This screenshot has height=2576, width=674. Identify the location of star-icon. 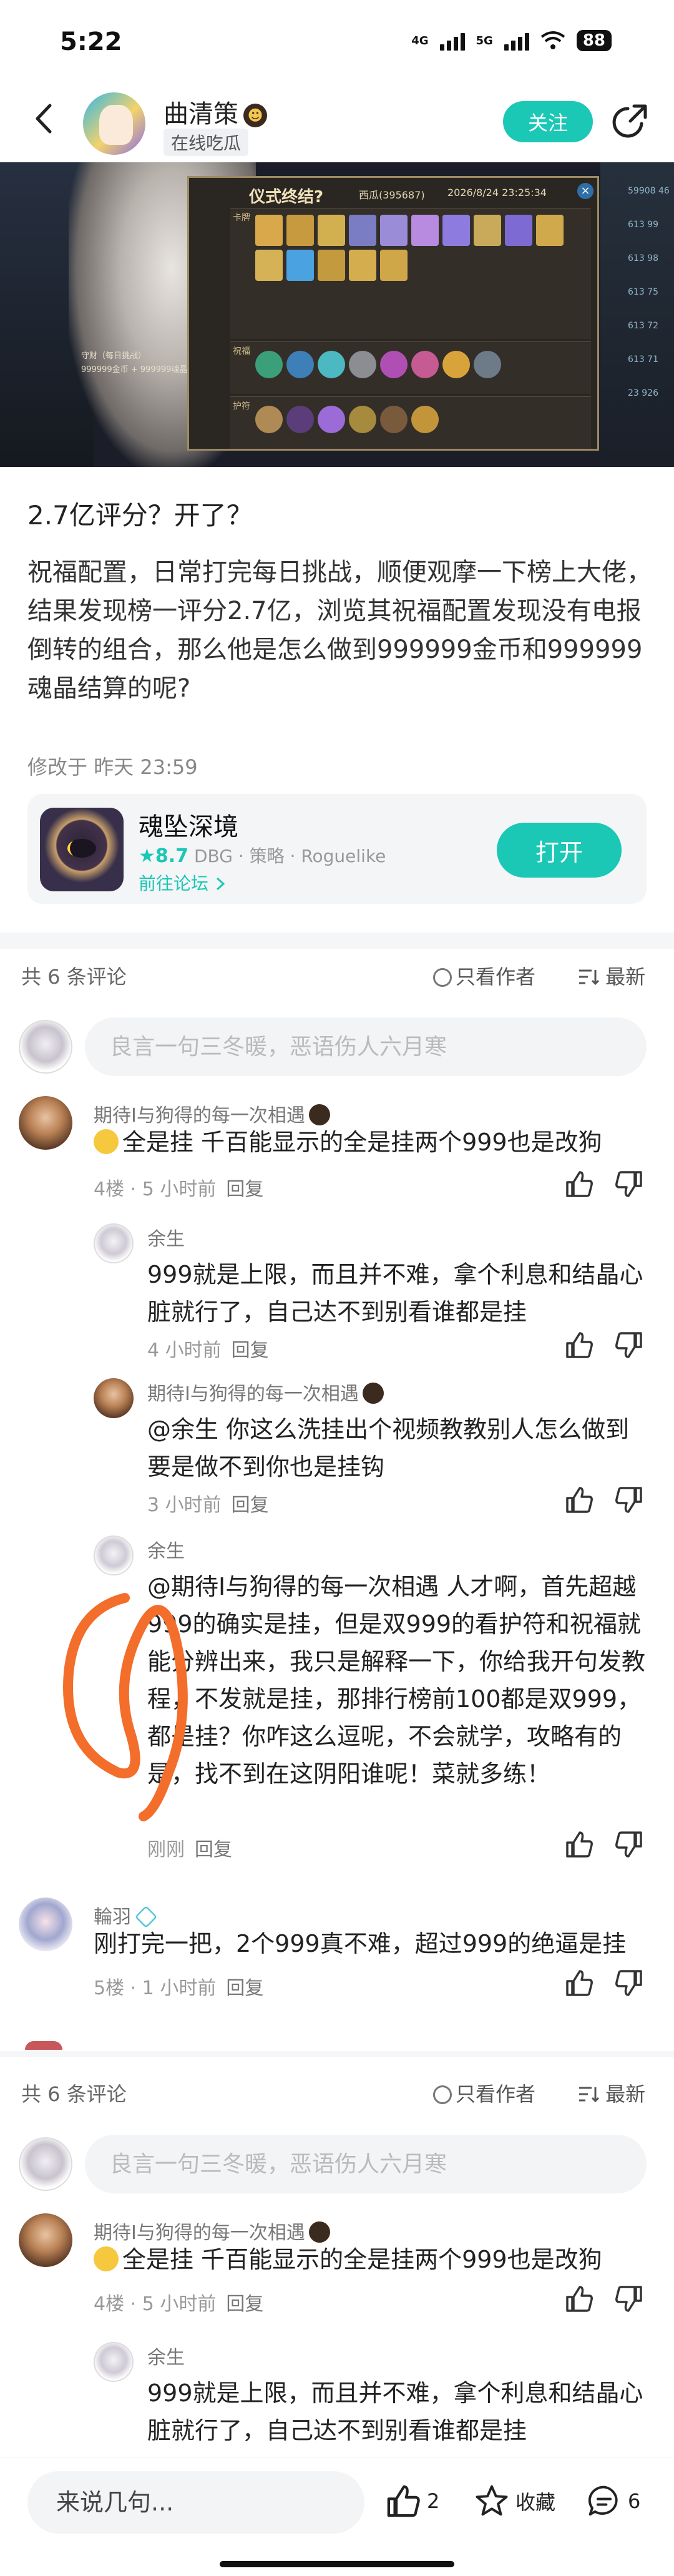
(492, 2500).